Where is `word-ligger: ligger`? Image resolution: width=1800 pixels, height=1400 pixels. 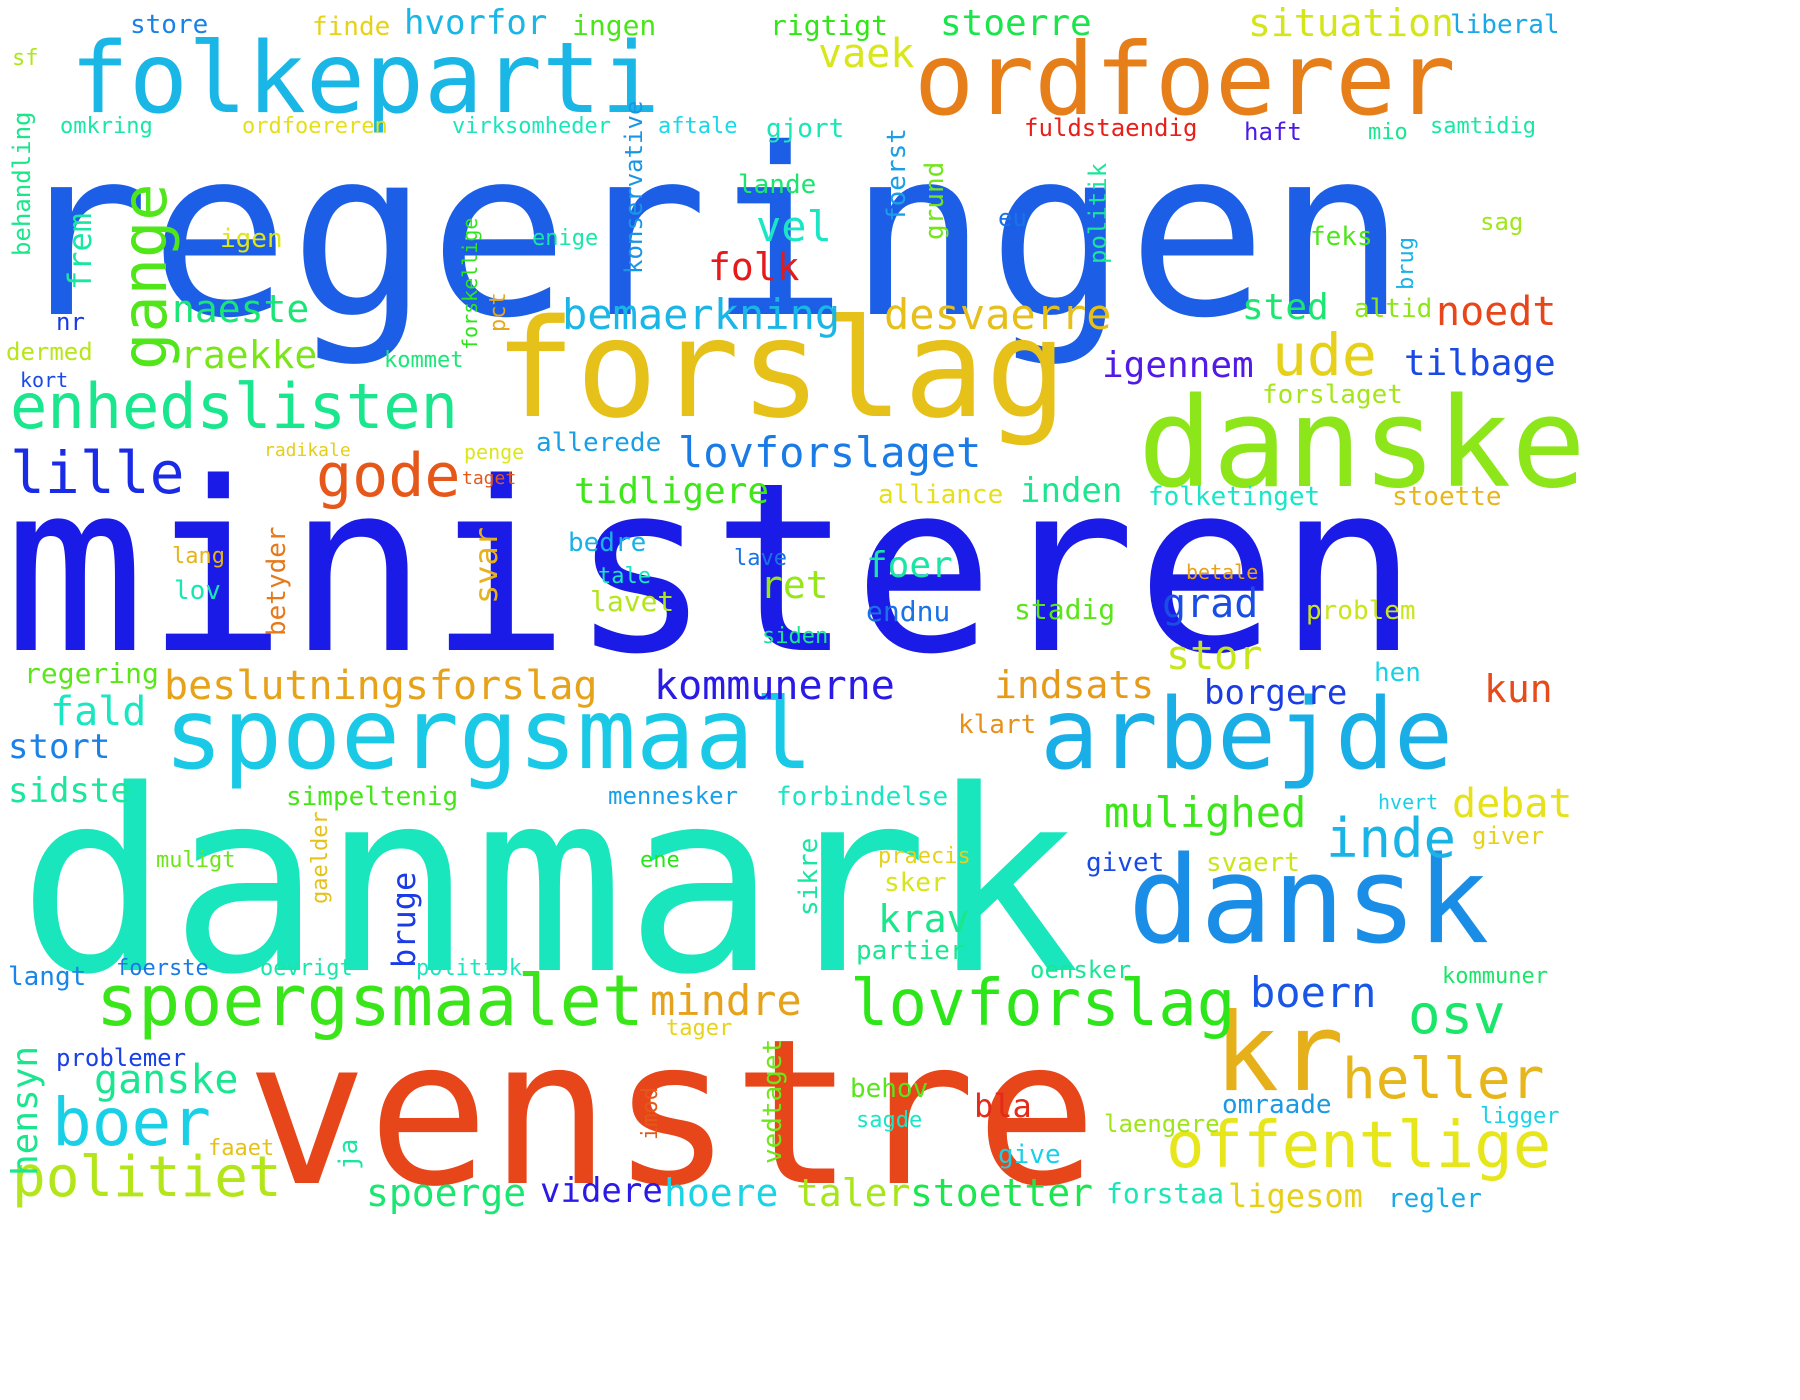
word-ligger: ligger is located at coordinates (1520, 1116).